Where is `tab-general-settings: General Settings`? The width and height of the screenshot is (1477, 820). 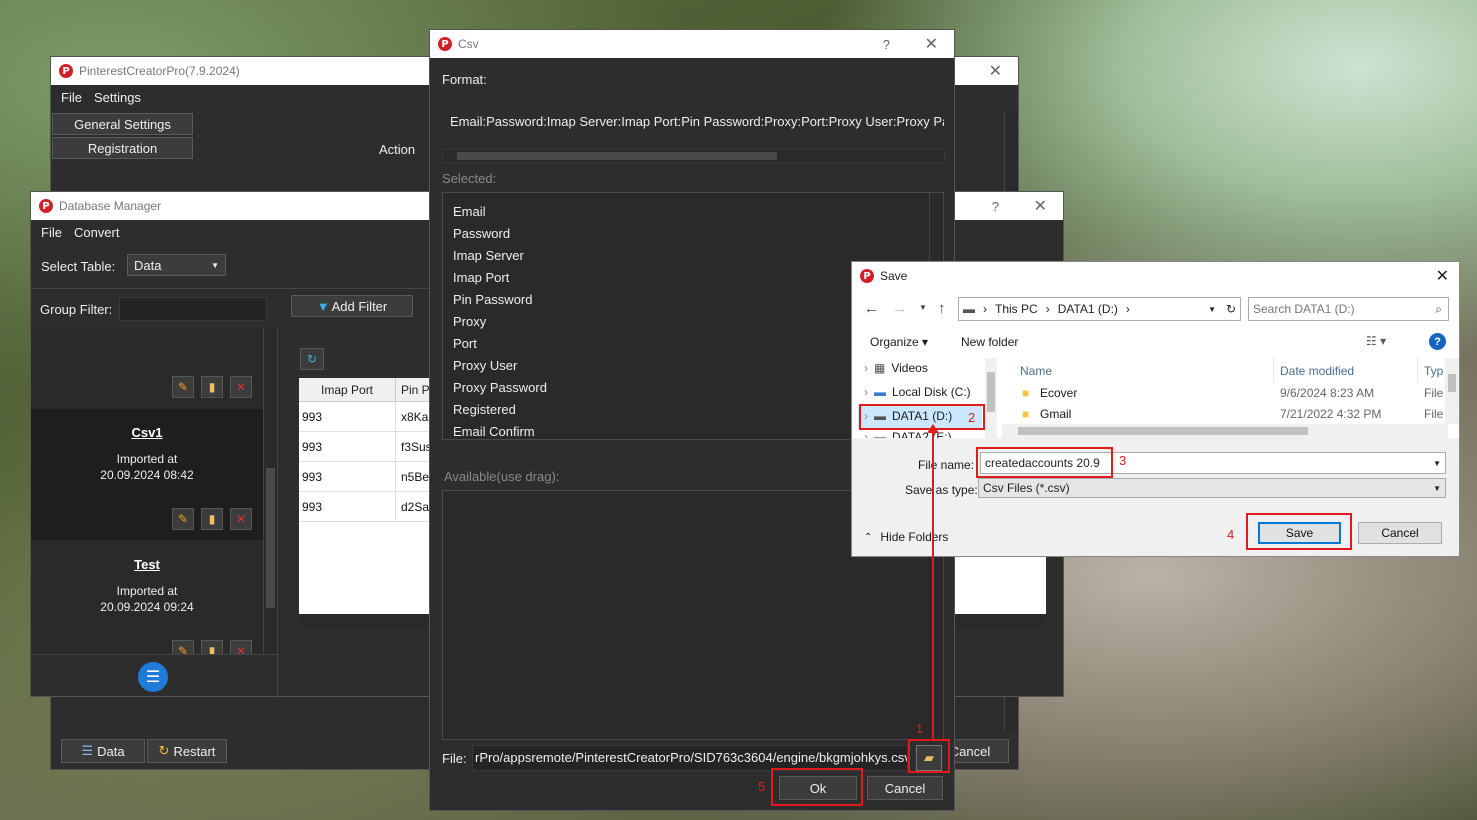 tab-general-settings: General Settings is located at coordinates (122, 124).